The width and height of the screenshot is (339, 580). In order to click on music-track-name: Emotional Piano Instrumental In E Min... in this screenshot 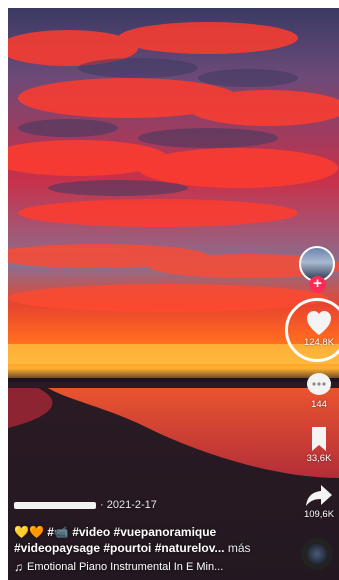, I will do `click(125, 567)`.